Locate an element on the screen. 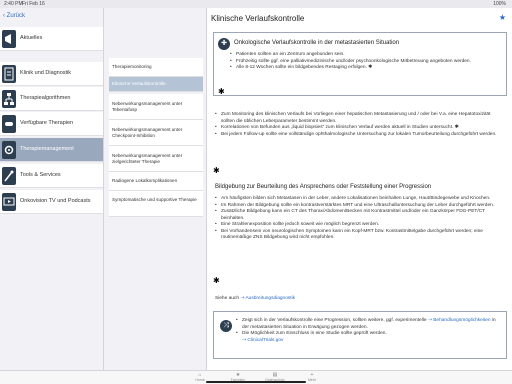 The width and height of the screenshot is (512, 384). submenu-item-klinische-verlaufskontrolle: Klinische Verlaufskontrolle is located at coordinates (156, 84).